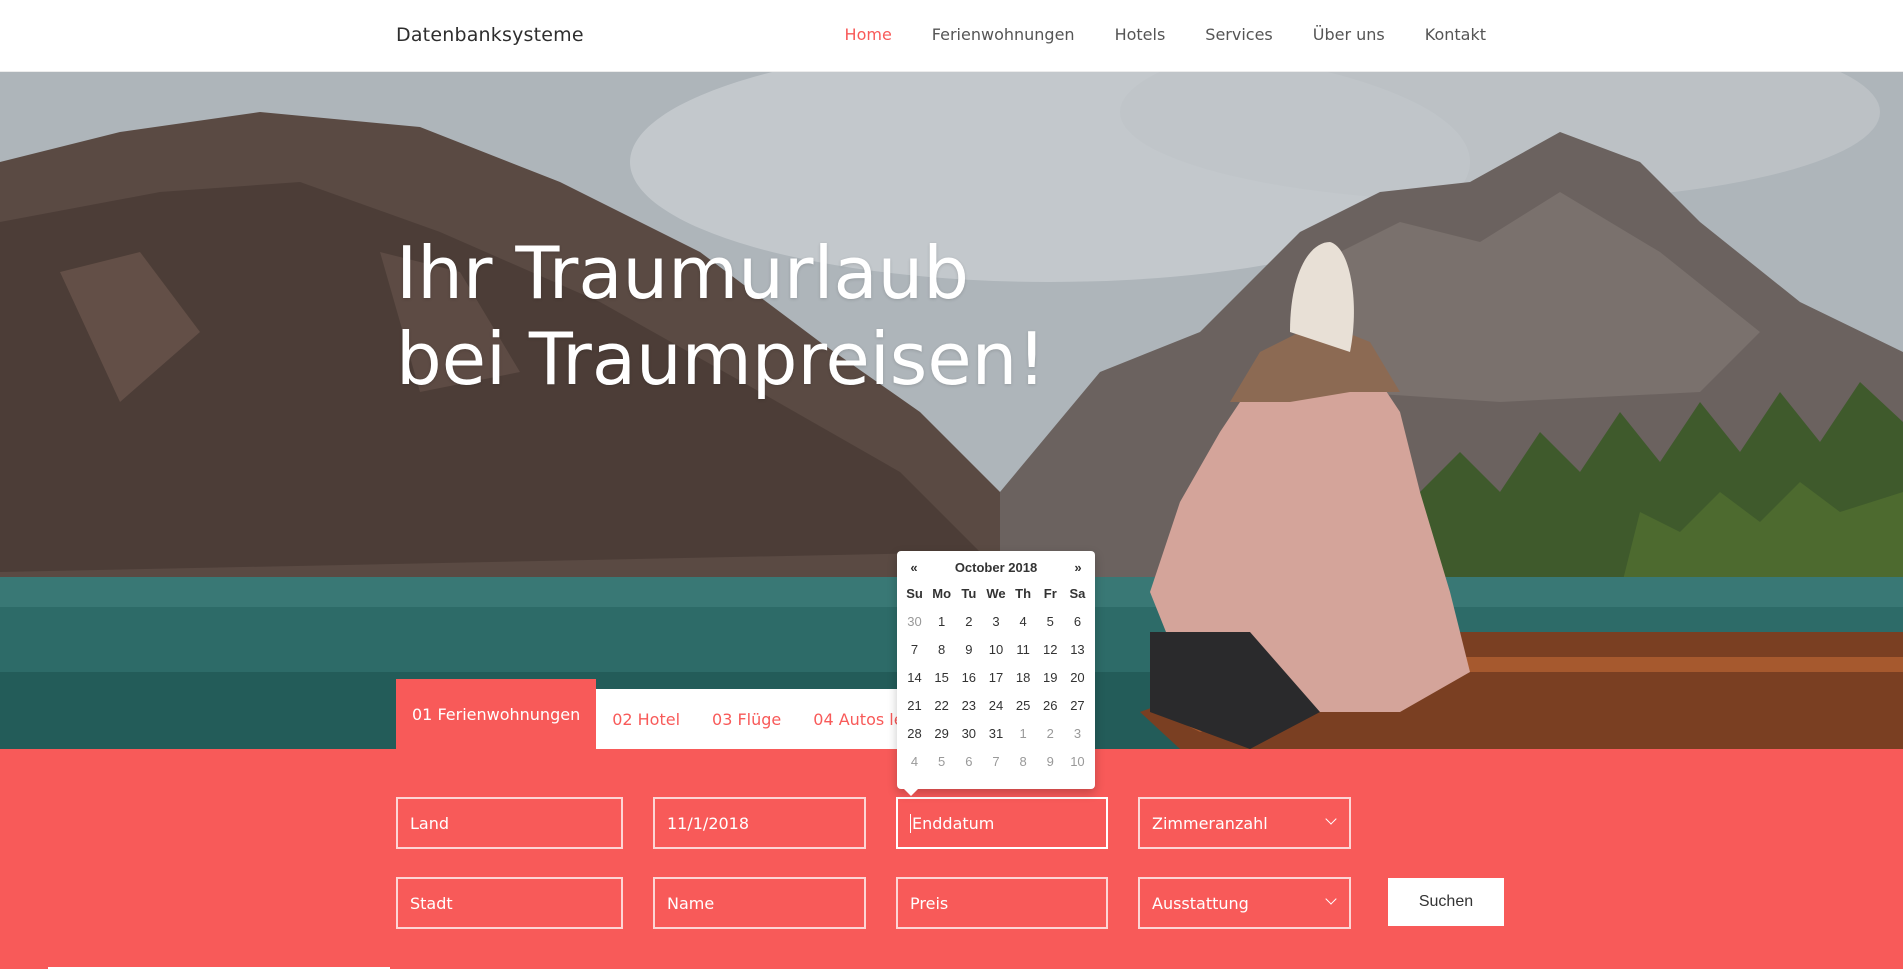 This screenshot has width=1903, height=969. Describe the element at coordinates (968, 677) in the screenshot. I see `datepicker-day: 16` at that location.